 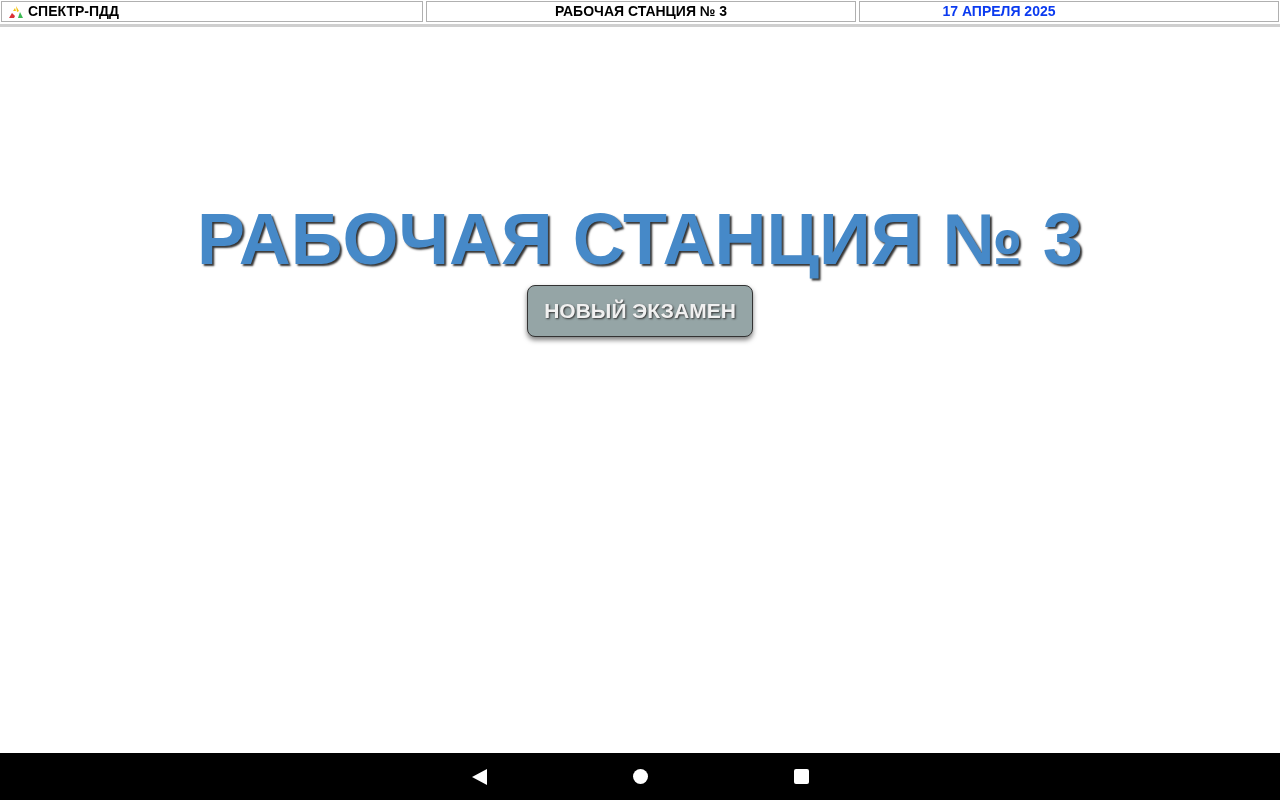 I want to click on date-label: 17 АПРЕЛЯ 2025, so click(x=999, y=11).